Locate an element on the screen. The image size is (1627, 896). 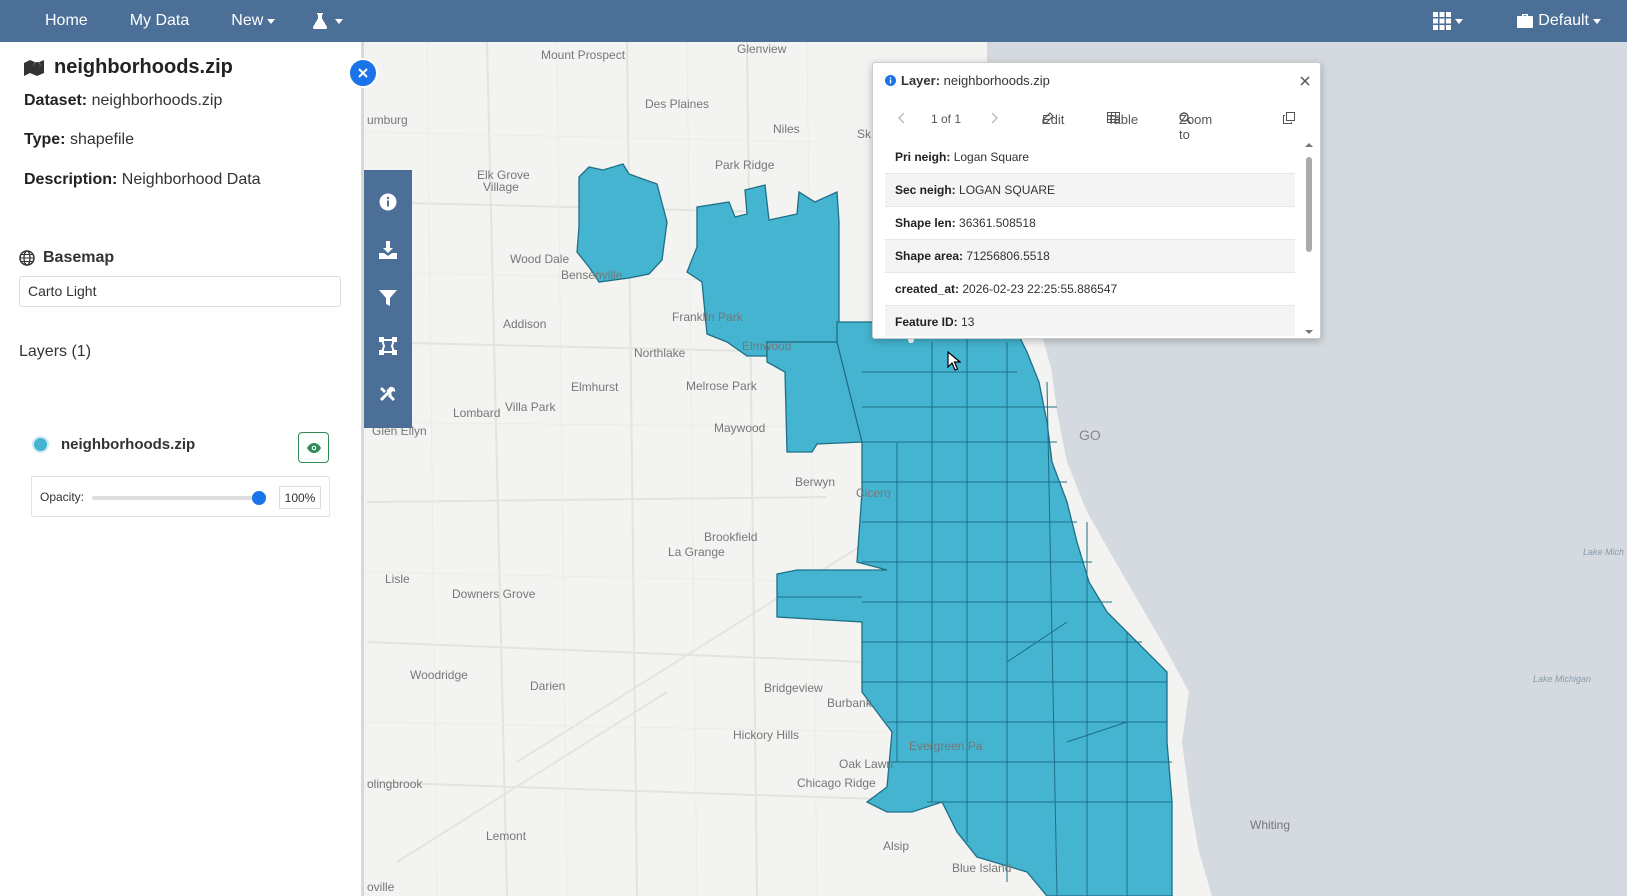
nav-my-data: My Data is located at coordinates (159, 21).